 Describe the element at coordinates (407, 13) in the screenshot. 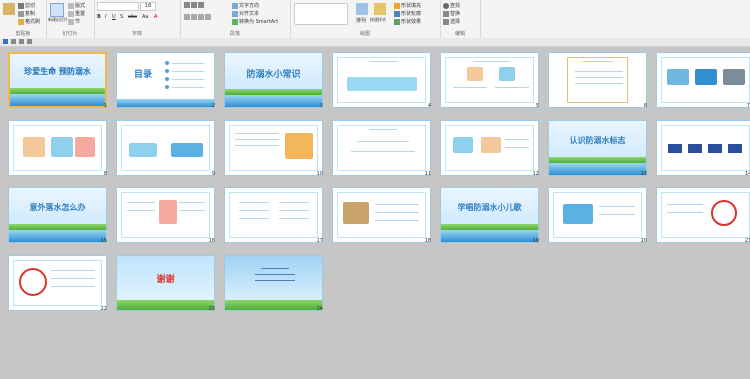

I see `shape-outline-button: 形状轮廓` at that location.